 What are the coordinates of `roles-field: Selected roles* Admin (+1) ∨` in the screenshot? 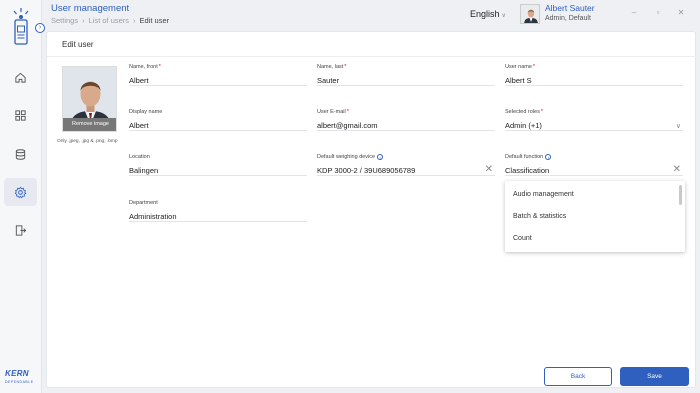 It's located at (594, 120).